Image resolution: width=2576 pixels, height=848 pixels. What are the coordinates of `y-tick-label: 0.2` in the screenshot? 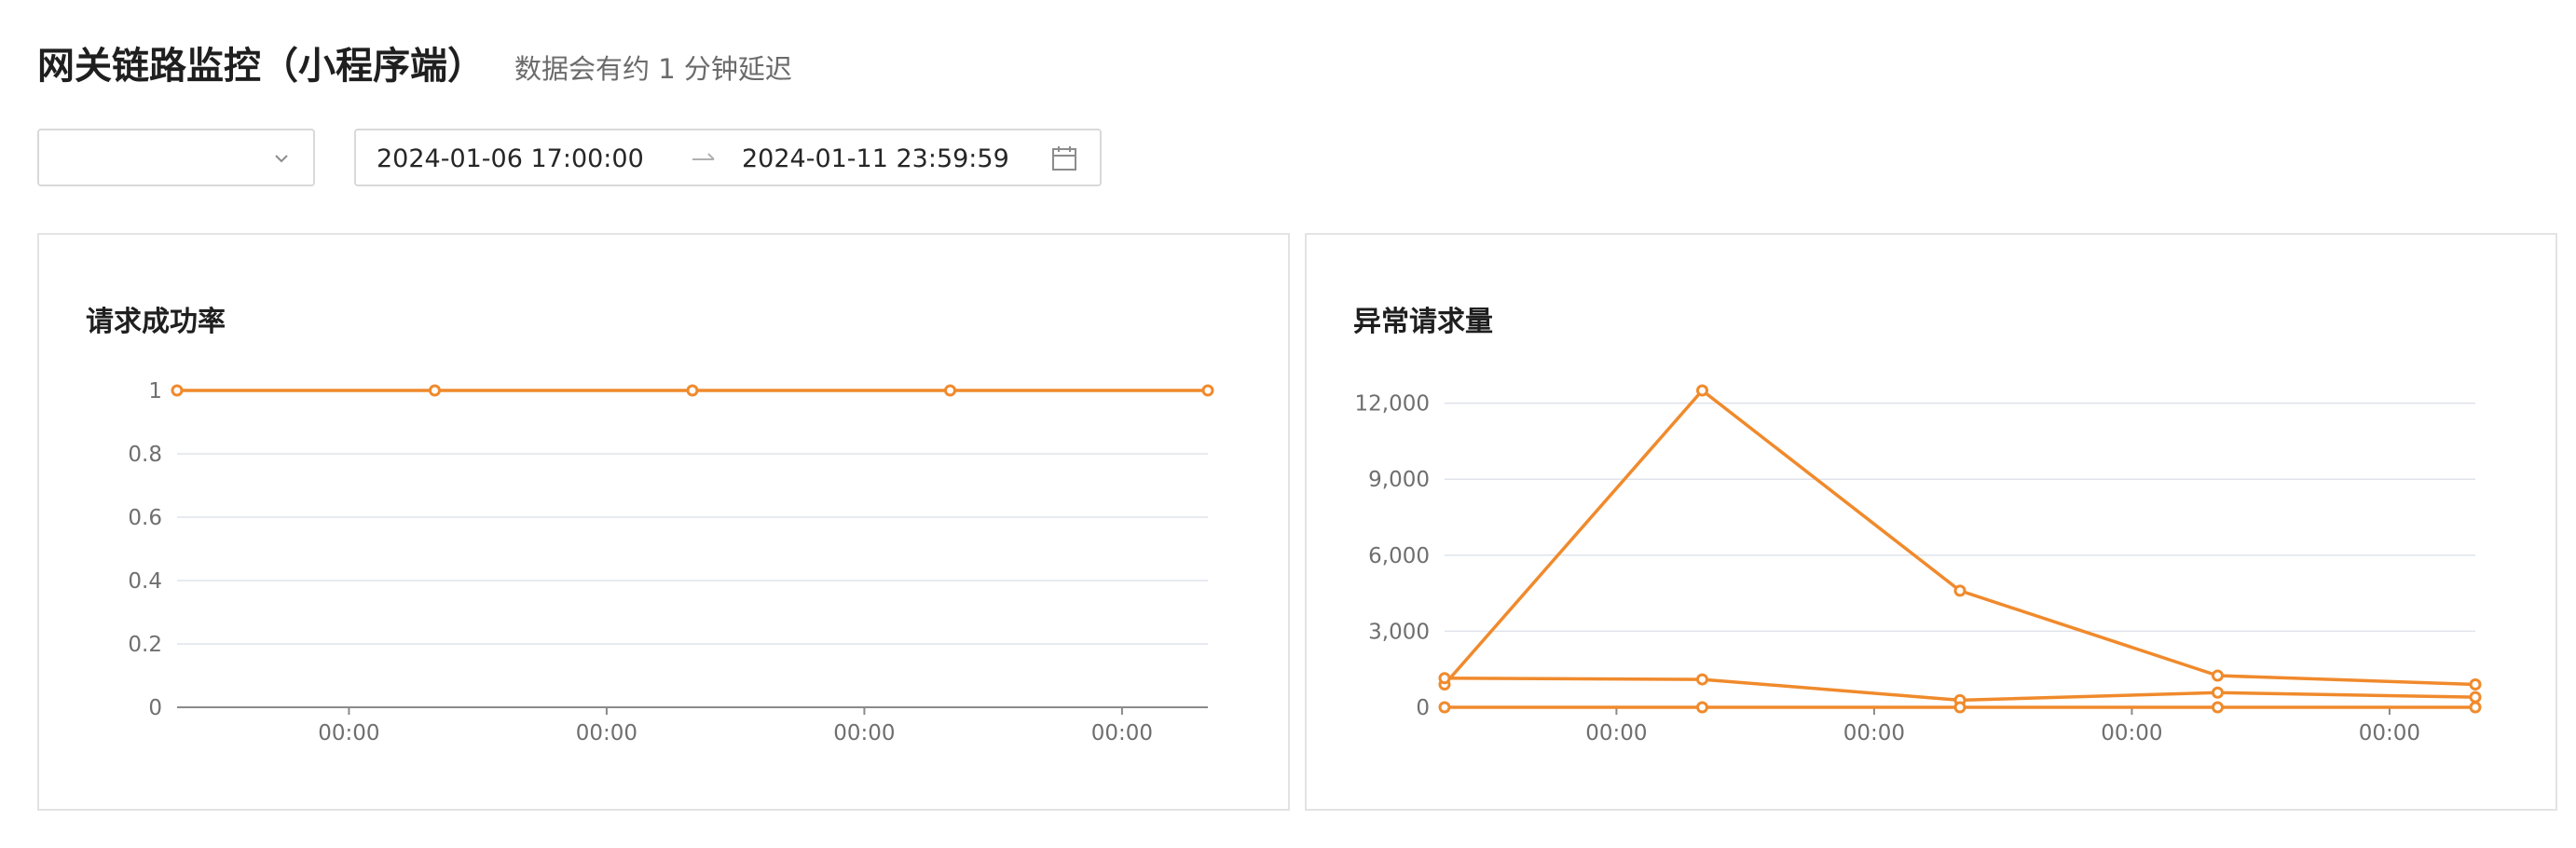 It's located at (145, 645).